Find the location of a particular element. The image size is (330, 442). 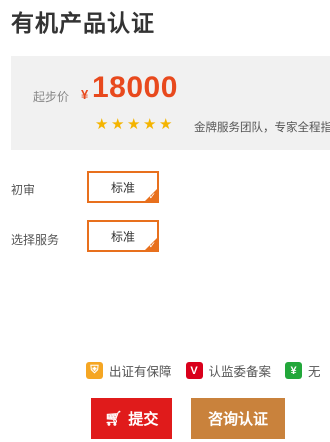

guarantee-strip: ⛨ 出证有保障 V 认监委备案 ¥ 无 is located at coordinates (208, 370).